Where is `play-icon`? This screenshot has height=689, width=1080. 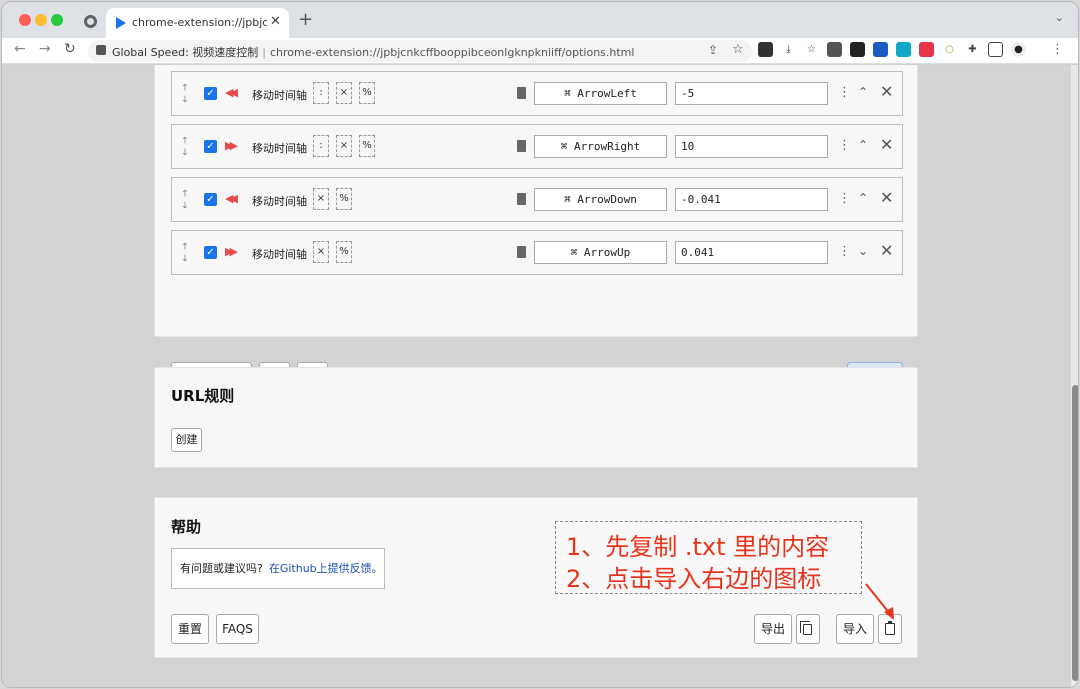
play-icon is located at coordinates (121, 23).